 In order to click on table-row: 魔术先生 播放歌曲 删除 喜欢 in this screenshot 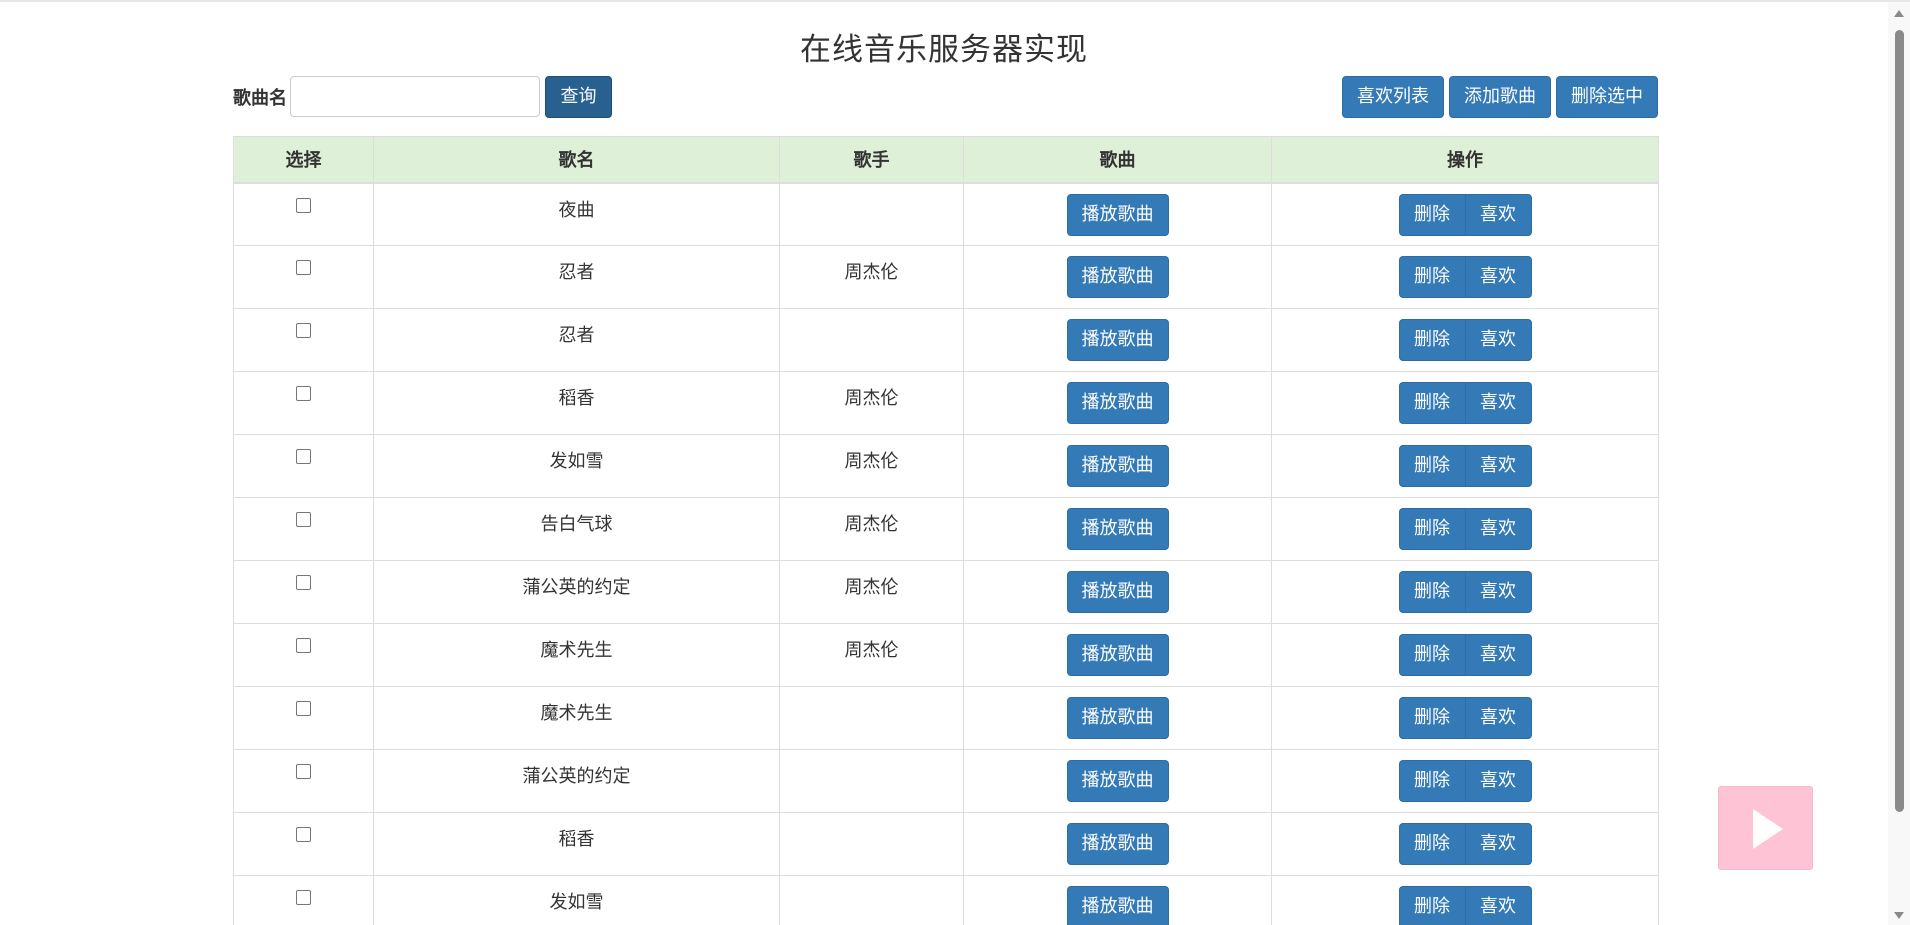, I will do `click(946, 718)`.